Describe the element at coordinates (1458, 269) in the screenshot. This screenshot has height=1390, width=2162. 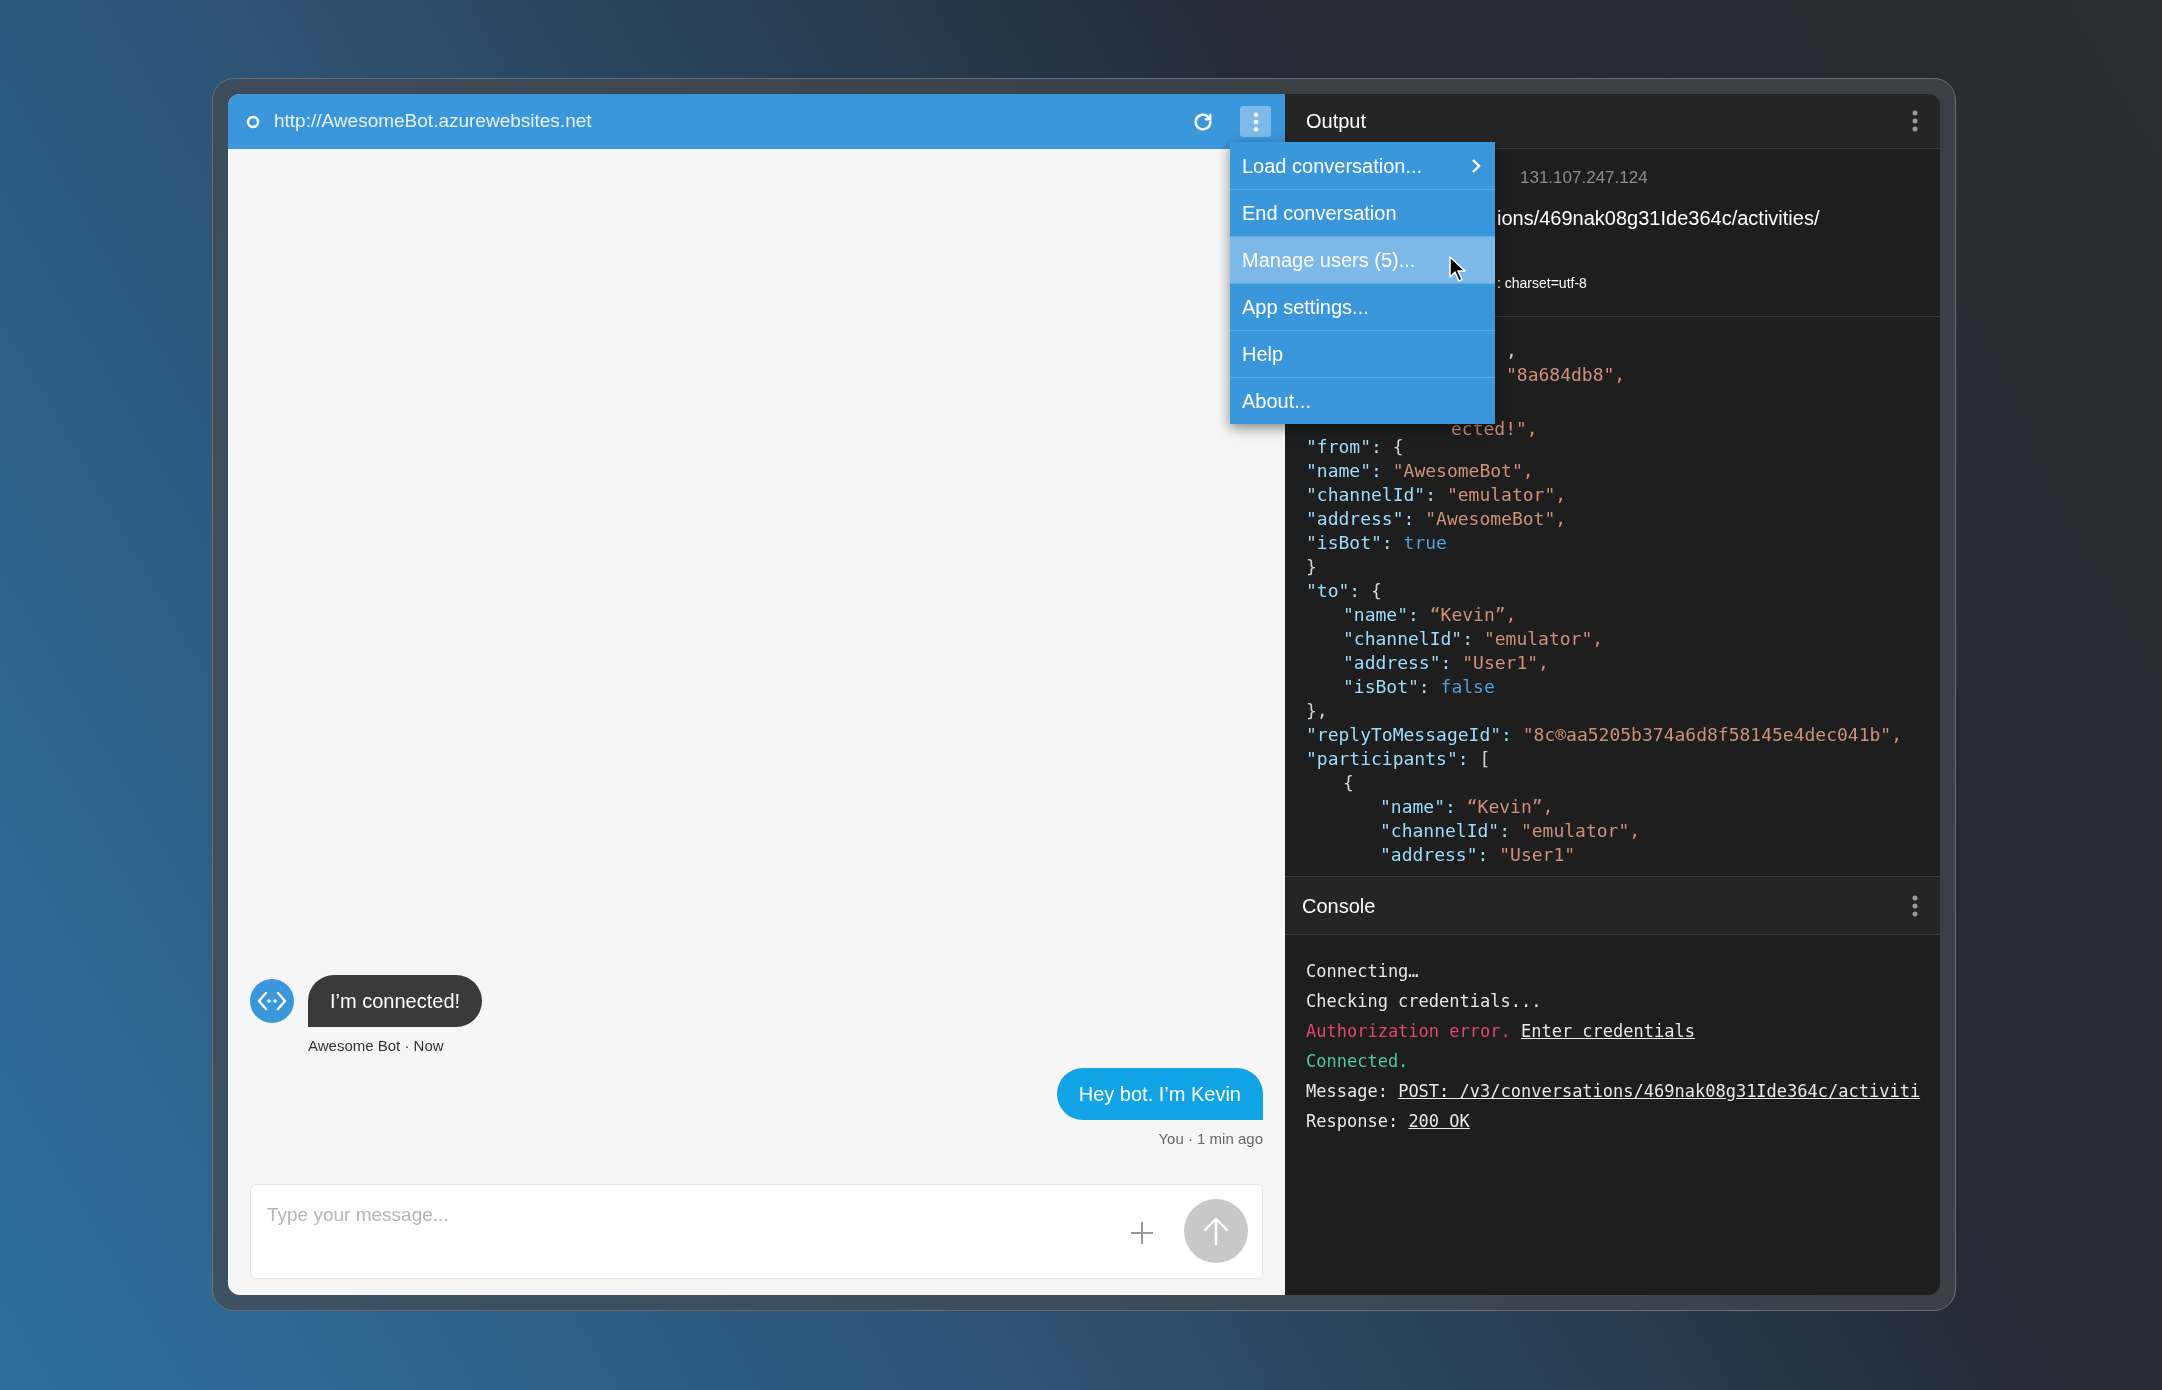
I see `cursor-icon` at that location.